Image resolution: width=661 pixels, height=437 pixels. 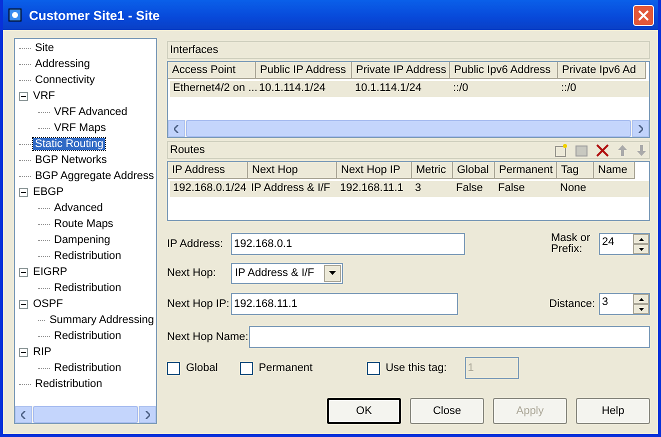 What do you see at coordinates (571, 244) in the screenshot?
I see `field-label: Mask or Prefix:` at bounding box center [571, 244].